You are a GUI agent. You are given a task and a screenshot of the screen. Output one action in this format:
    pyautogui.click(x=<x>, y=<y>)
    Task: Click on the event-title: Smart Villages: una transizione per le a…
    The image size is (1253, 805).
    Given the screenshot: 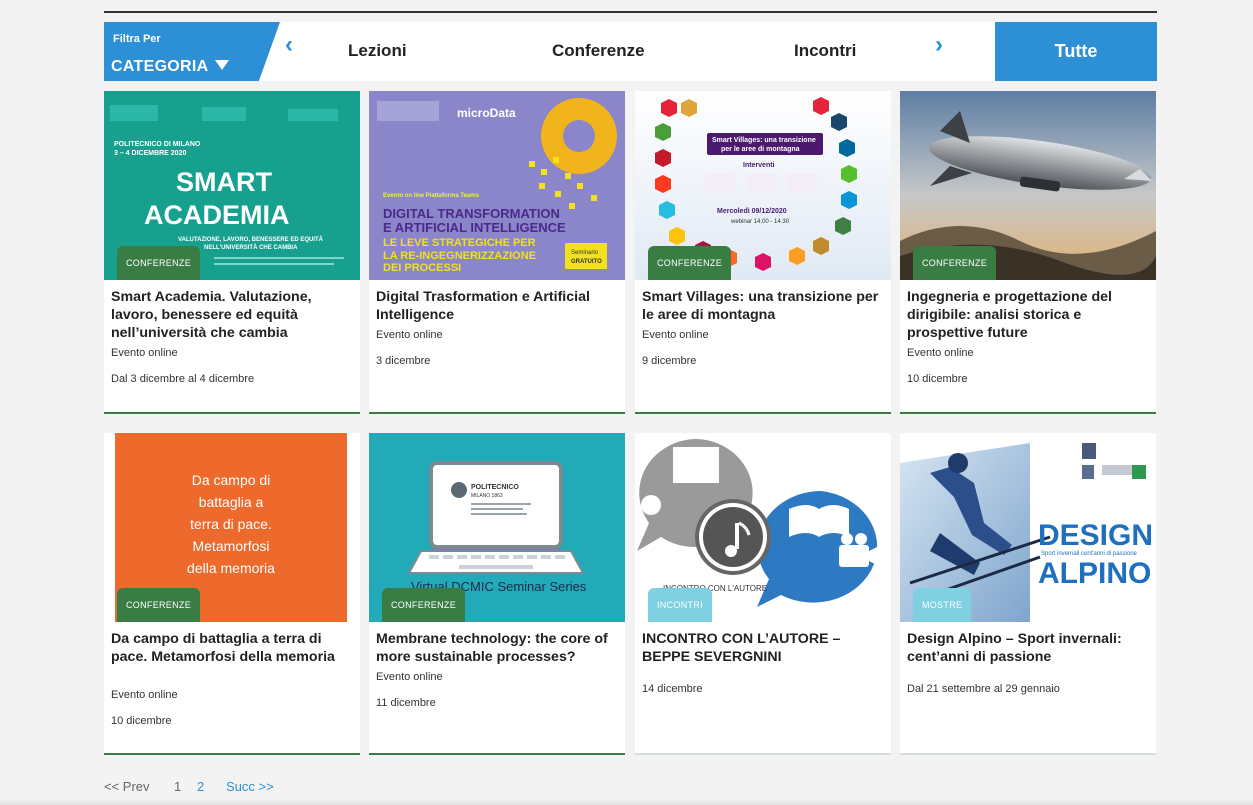 What is the action you would take?
    pyautogui.click(x=764, y=306)
    